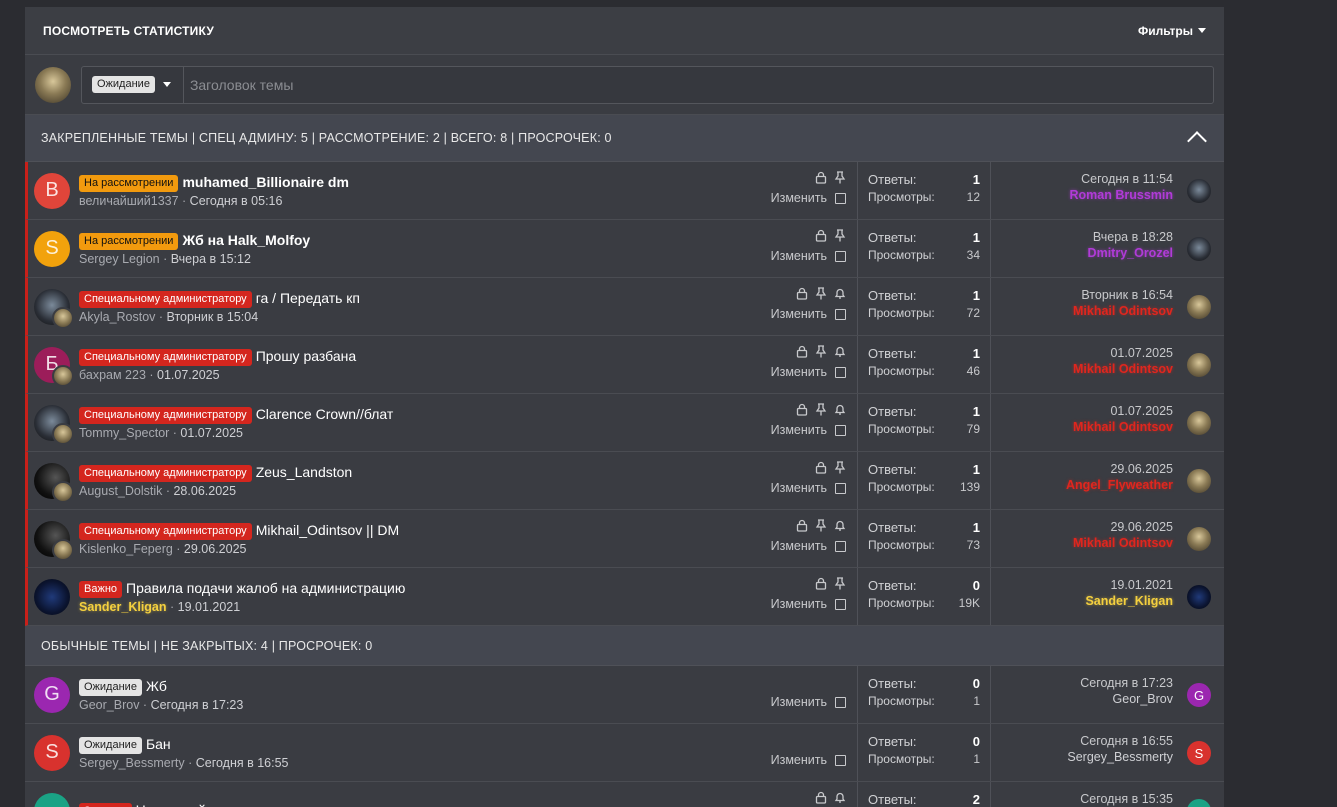 The image size is (1337, 807). What do you see at coordinates (308, 298) in the screenshot?
I see `thread-title-link: га / Передать кп` at bounding box center [308, 298].